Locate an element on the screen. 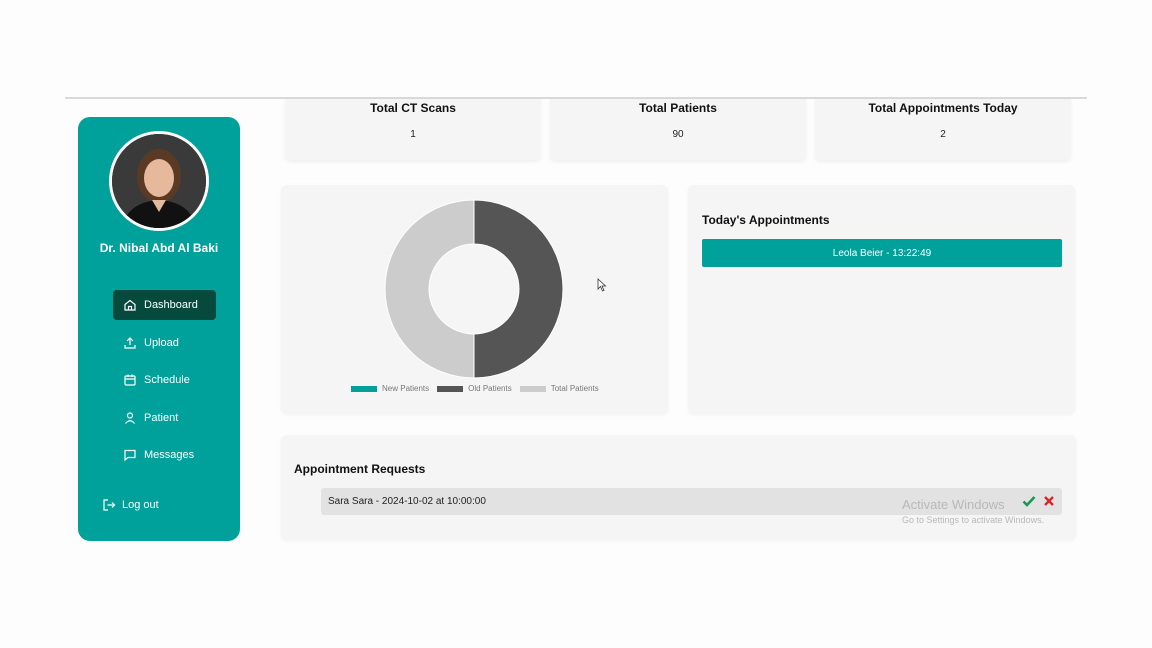 This screenshot has width=1152, height=648. sidebar-item-label: Upload is located at coordinates (161, 342).